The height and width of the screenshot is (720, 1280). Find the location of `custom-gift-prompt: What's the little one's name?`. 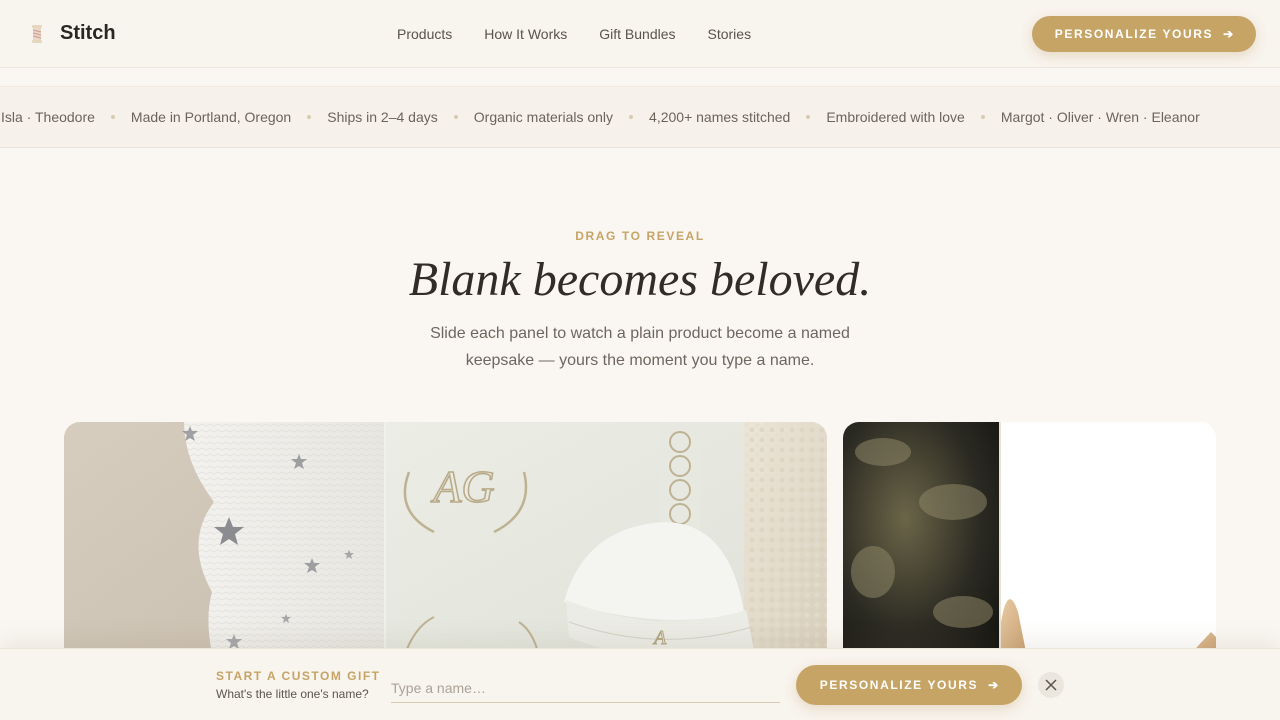

custom-gift-prompt: What's the little one's name? is located at coordinates (292, 694).